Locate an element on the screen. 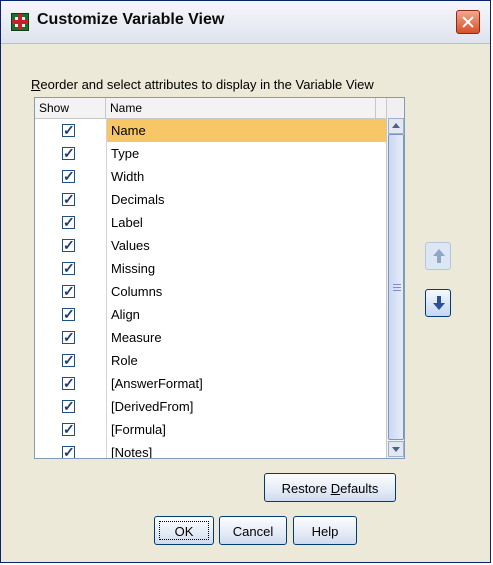  list-header: Show Name is located at coordinates (210, 108).